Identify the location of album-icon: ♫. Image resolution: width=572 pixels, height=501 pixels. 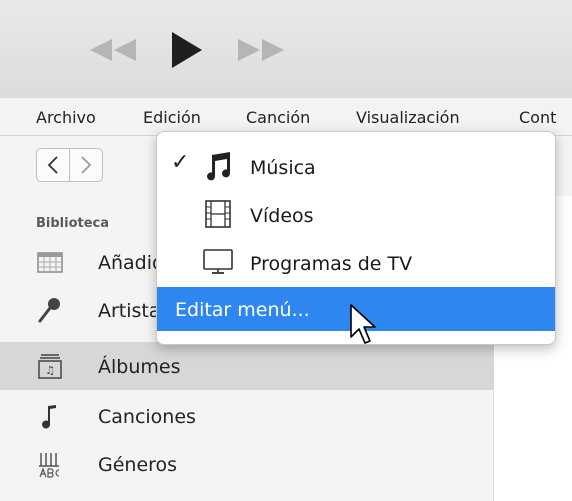
(50, 366).